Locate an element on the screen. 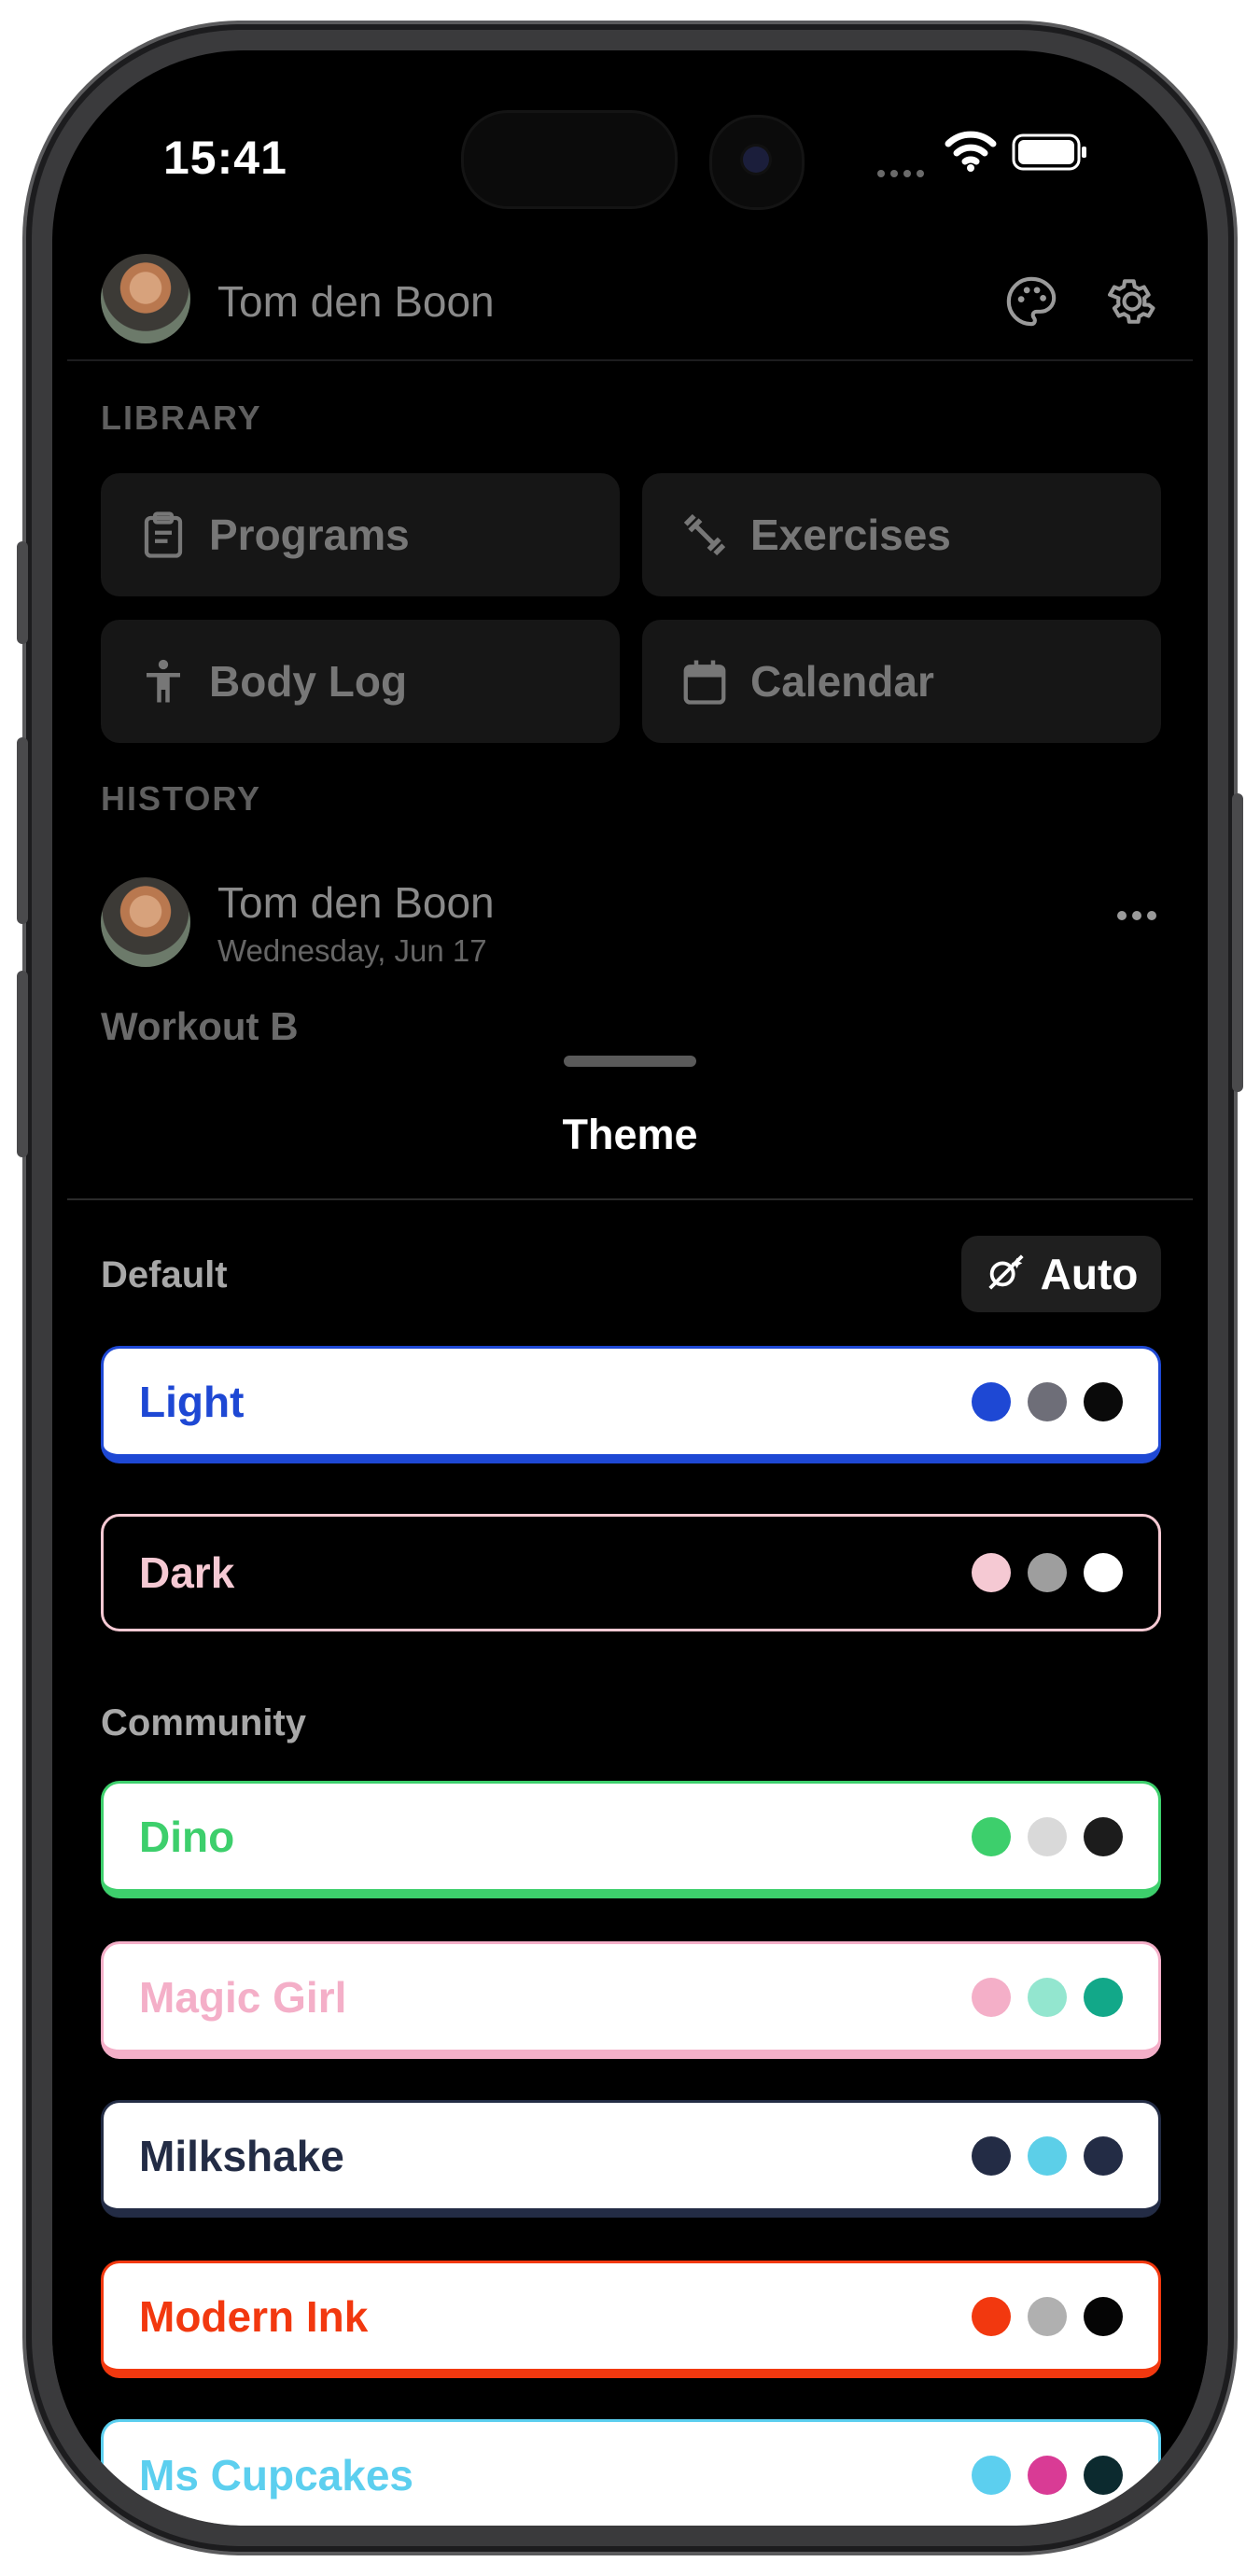 The height and width of the screenshot is (2576, 1260). history-user-name: Tom den Boon is located at coordinates (356, 902).